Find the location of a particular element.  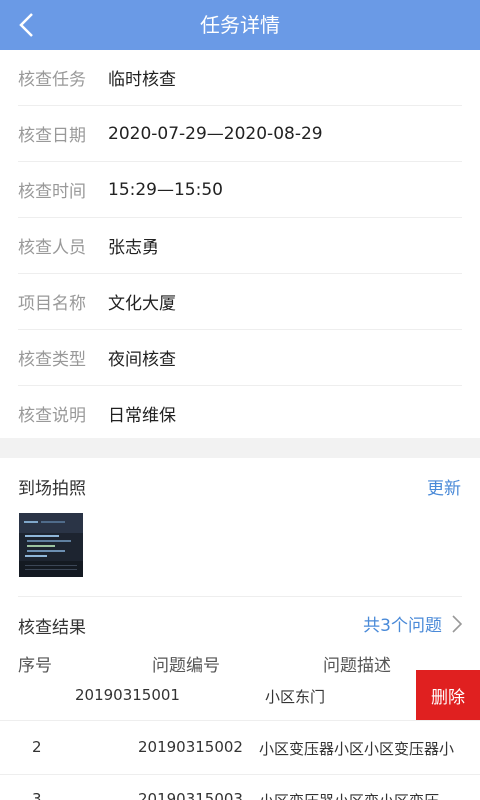

detail-value: 夜间核查 is located at coordinates (142, 360).